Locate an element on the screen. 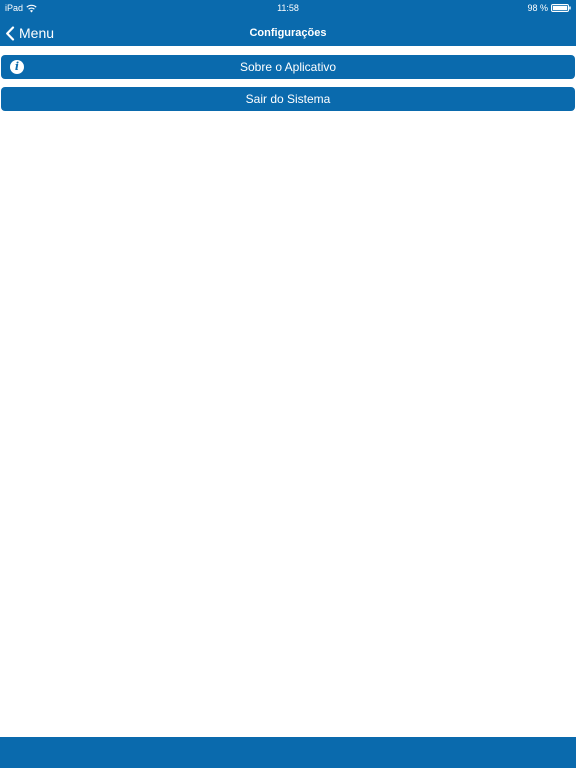 Image resolution: width=576 pixels, height=768 pixels. status-time: 11:58 is located at coordinates (288, 8).